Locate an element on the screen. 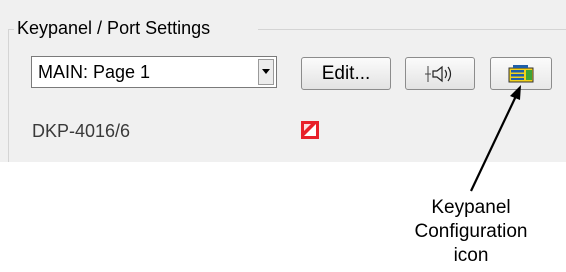 This screenshot has height=272, width=566. callout-label: Keypanel Configuration icon is located at coordinates (471, 232).